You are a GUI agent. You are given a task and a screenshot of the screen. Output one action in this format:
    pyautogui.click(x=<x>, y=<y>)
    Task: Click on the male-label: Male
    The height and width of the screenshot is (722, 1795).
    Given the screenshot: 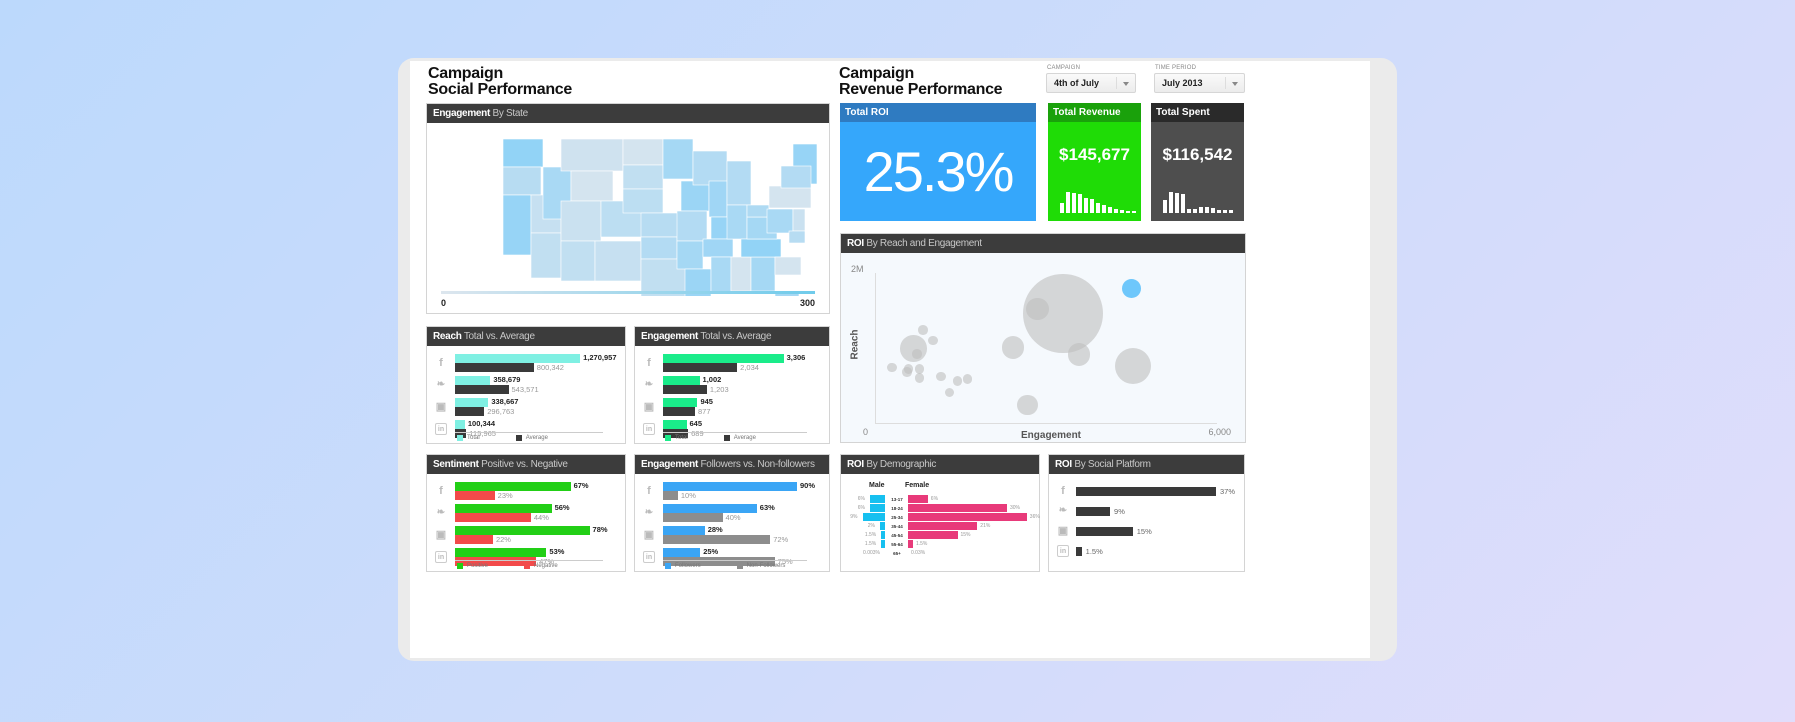 What is the action you would take?
    pyautogui.click(x=877, y=485)
    